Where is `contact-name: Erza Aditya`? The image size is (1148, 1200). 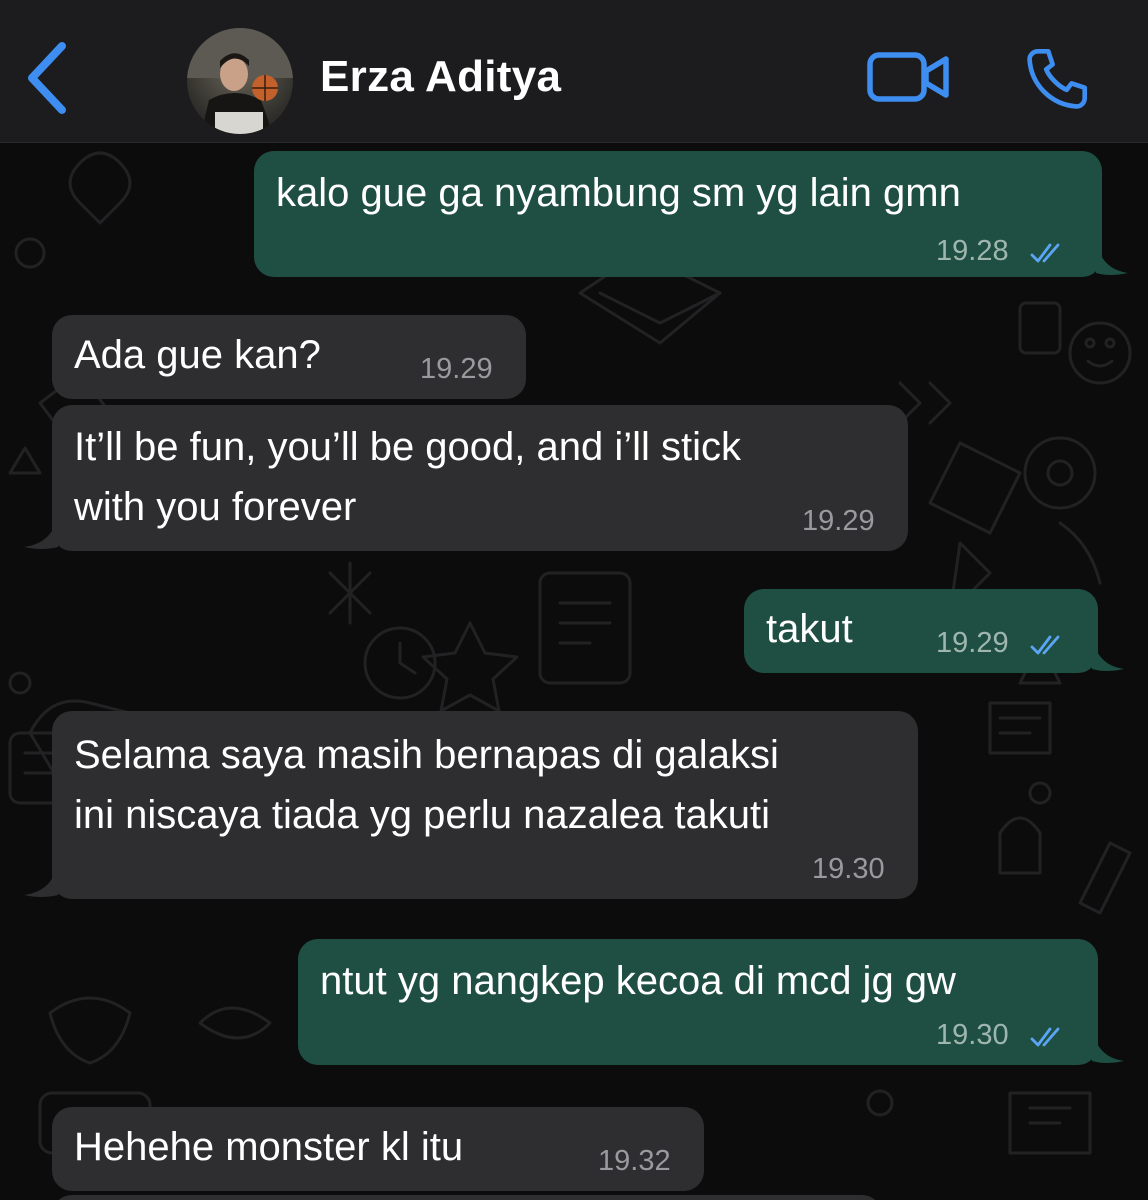 contact-name: Erza Aditya is located at coordinates (440, 77).